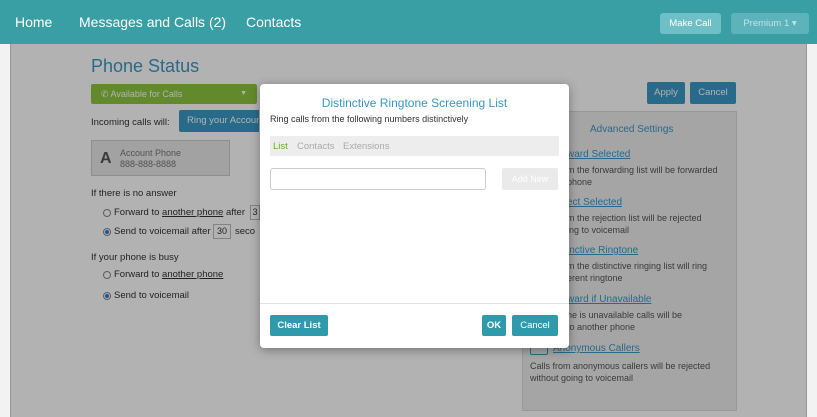  I want to click on tab-extensions: Extensions, so click(366, 146).